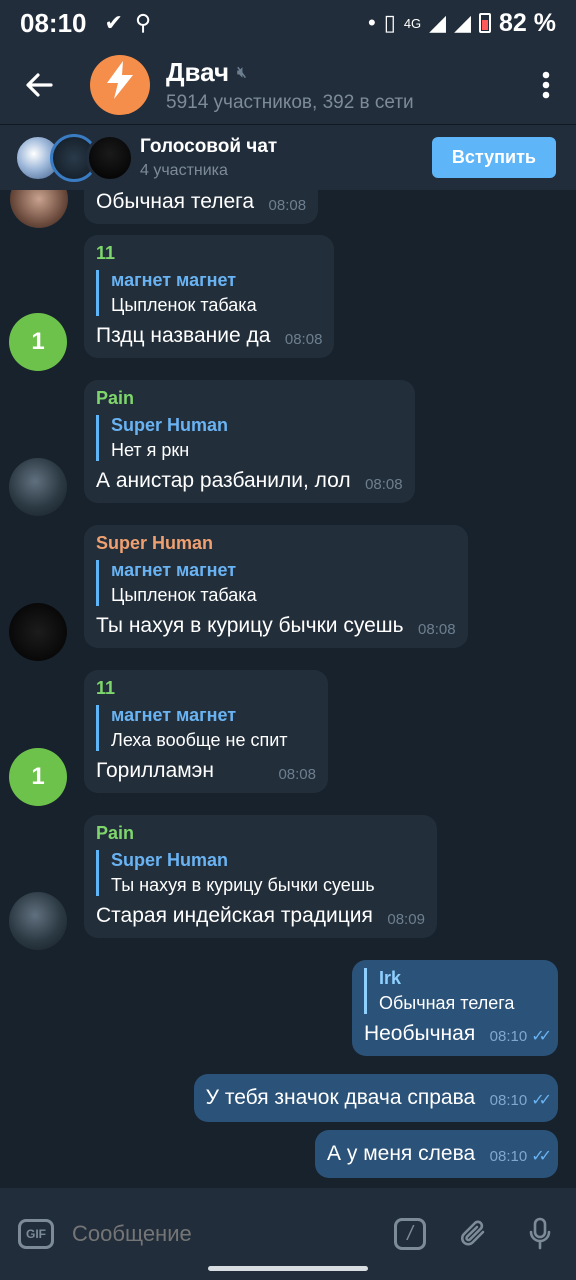  I want to click on message-text: Горилламэн, so click(155, 770).